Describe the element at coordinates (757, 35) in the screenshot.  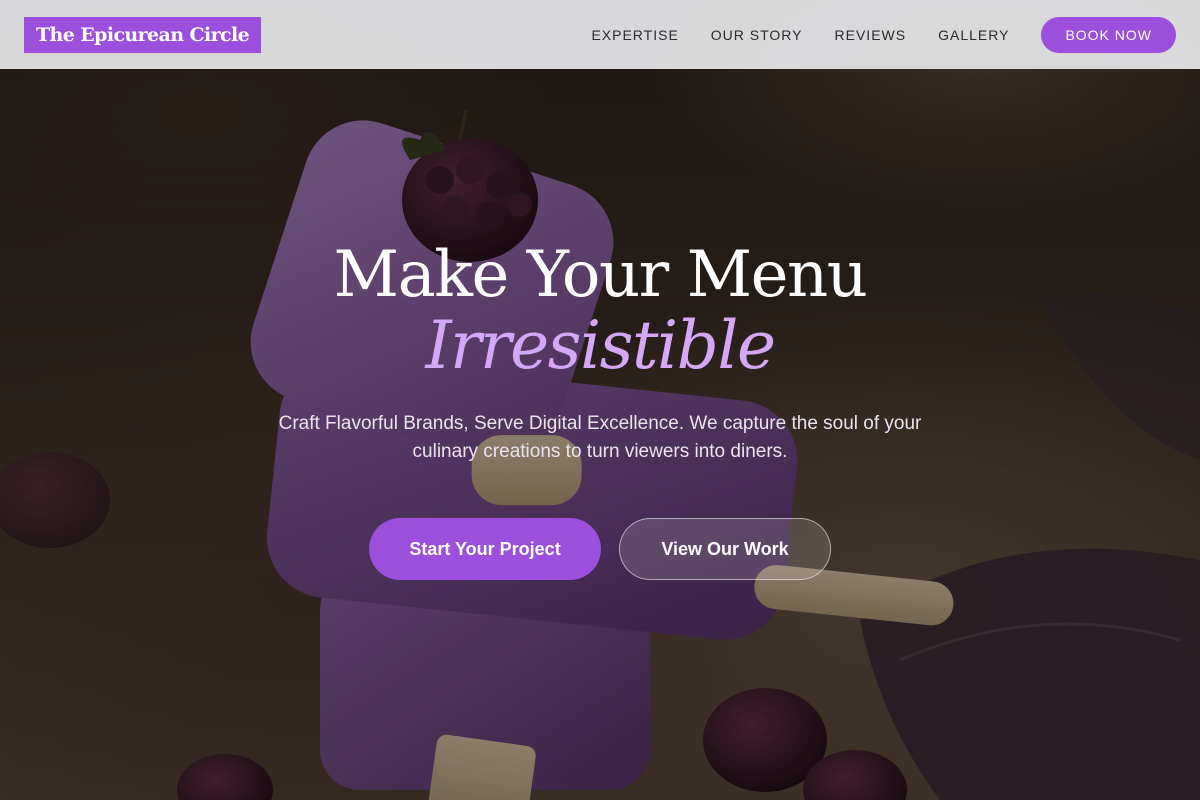
I see `nav-link-our-story: OUR STORY` at that location.